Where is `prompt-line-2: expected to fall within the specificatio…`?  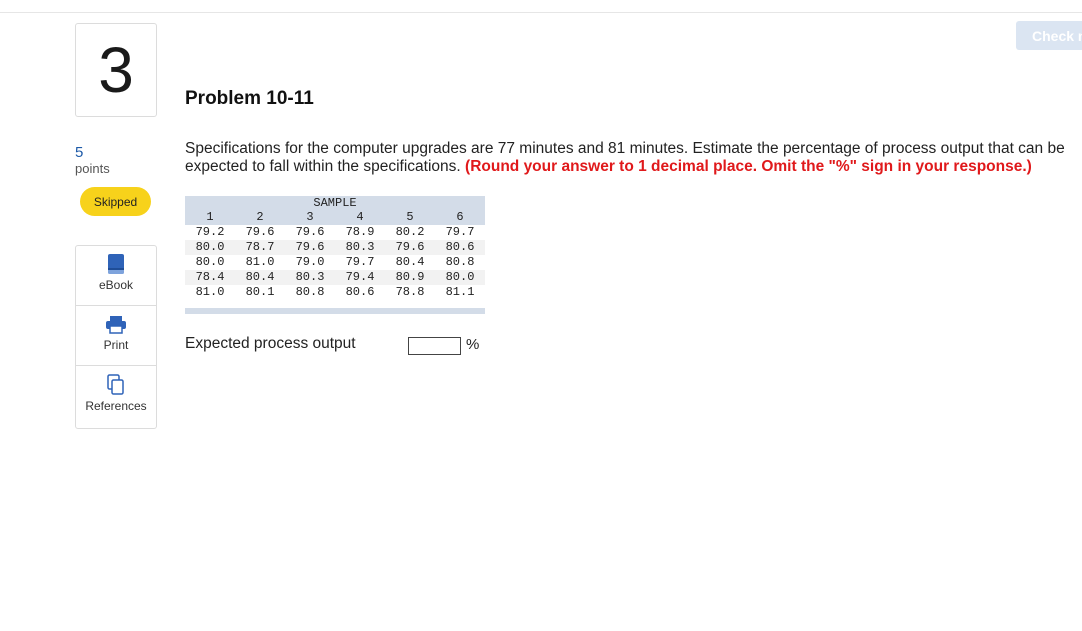
prompt-line-2: expected to fall within the specificatio… is located at coordinates (633, 167).